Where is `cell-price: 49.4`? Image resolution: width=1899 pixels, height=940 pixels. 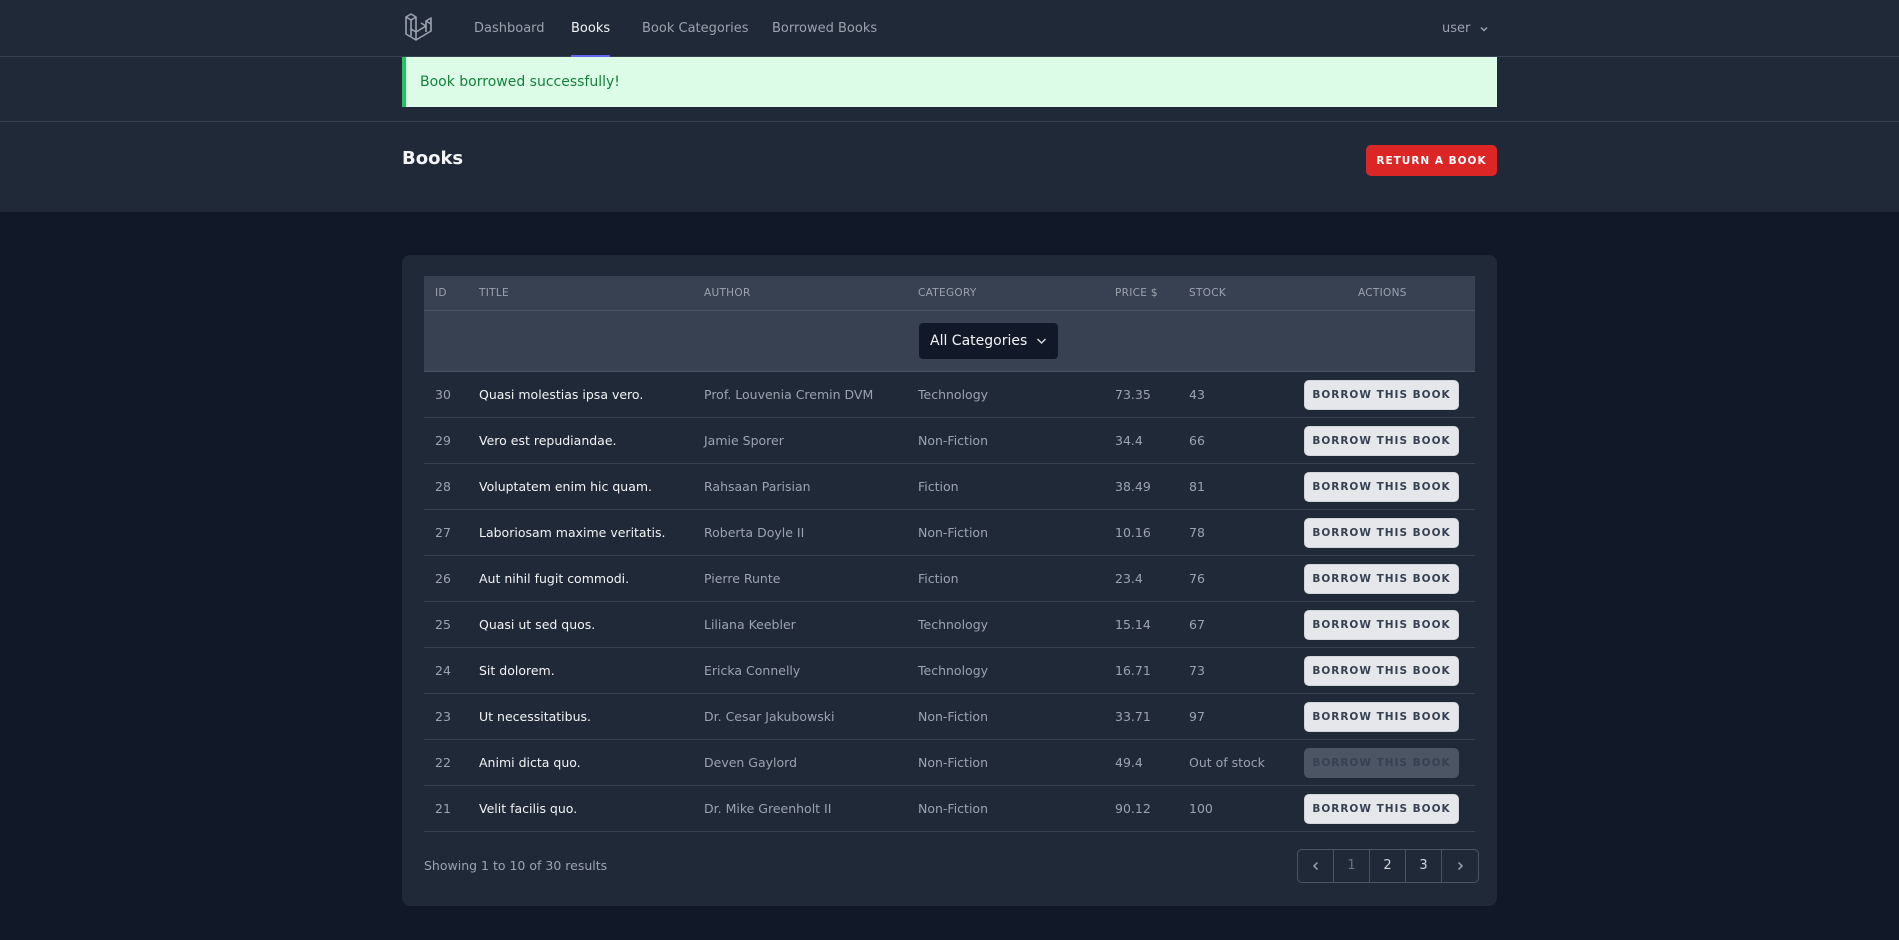
cell-price: 49.4 is located at coordinates (1129, 762).